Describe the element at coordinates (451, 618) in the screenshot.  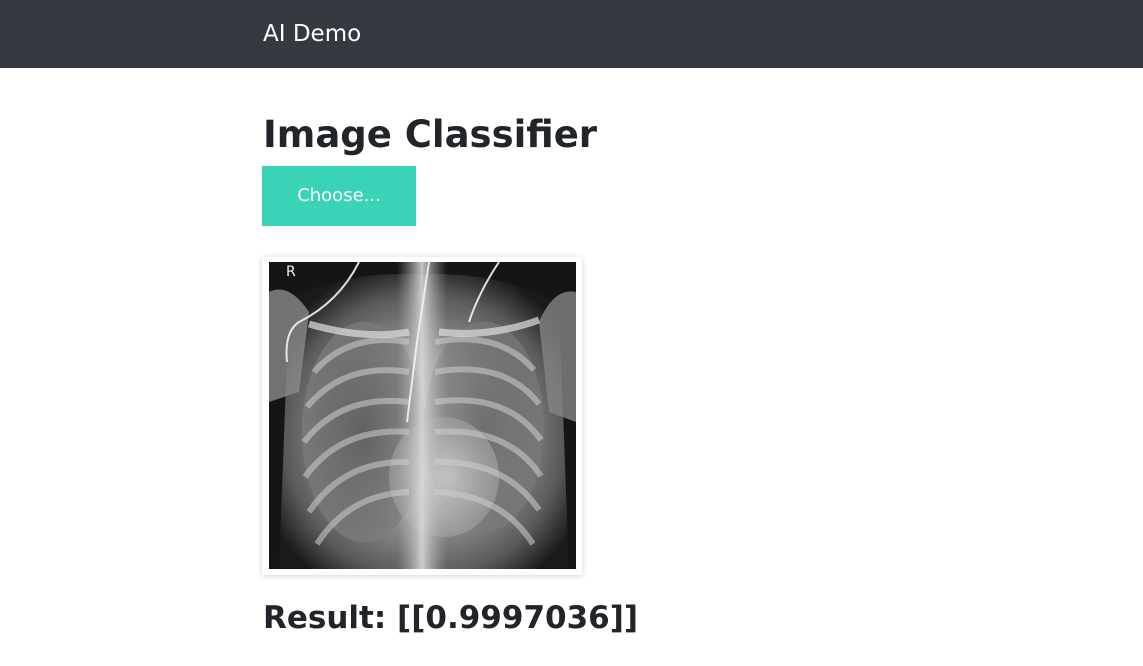
I see `result-text: Result: [[0.9997036]]` at that location.